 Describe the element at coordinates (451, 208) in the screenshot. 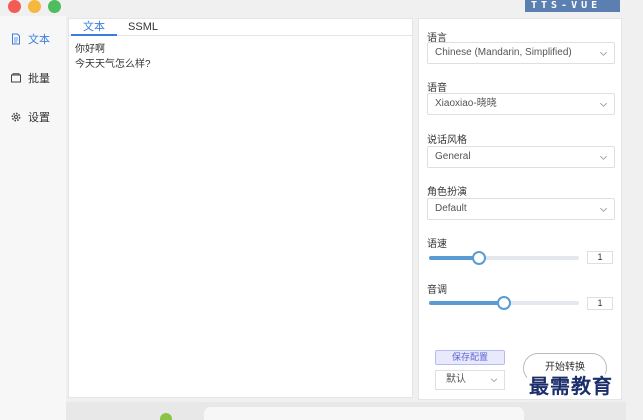

I see `role-value: Default` at that location.